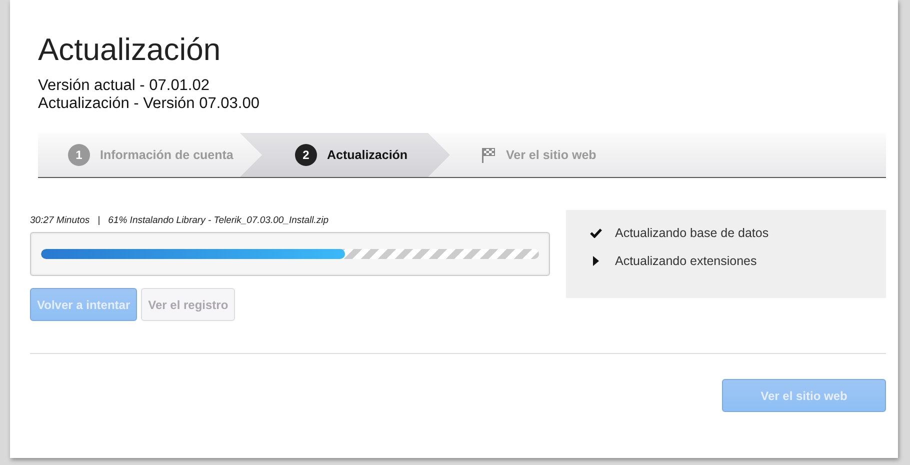  I want to click on task-label: Actualizando base de datos, so click(692, 233).